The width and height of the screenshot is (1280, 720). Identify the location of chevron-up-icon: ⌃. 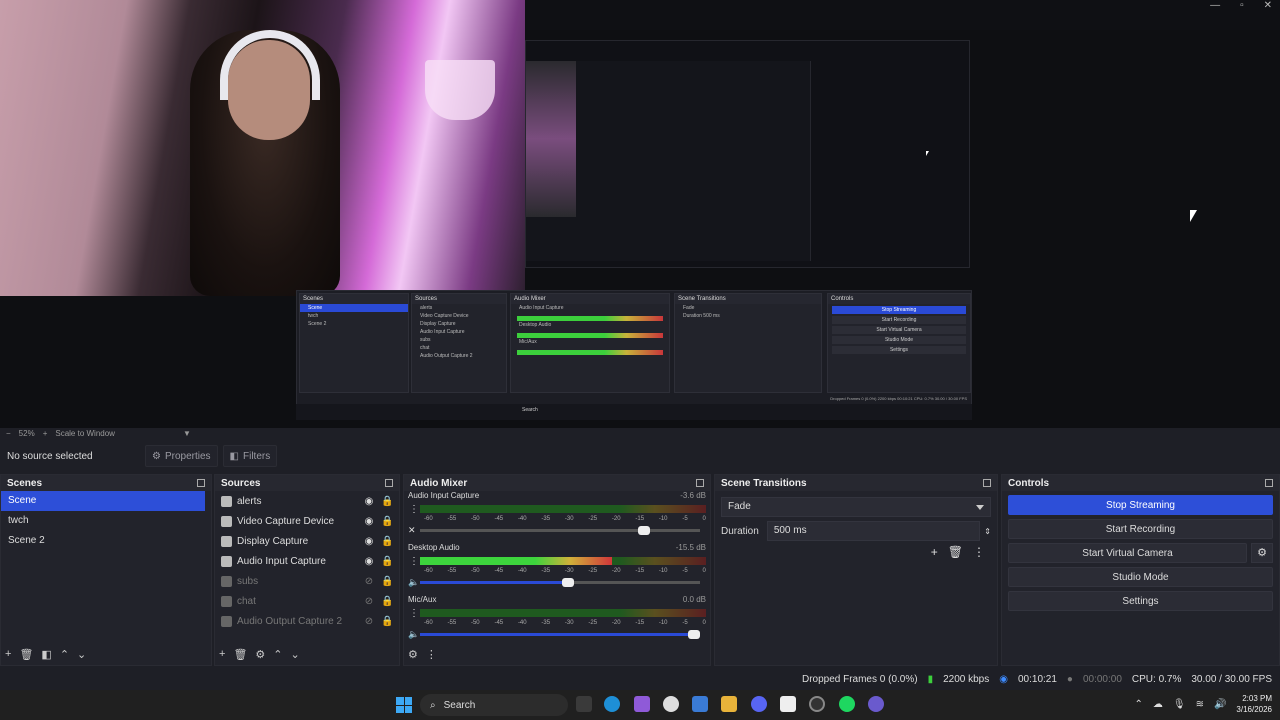
(1138, 704).